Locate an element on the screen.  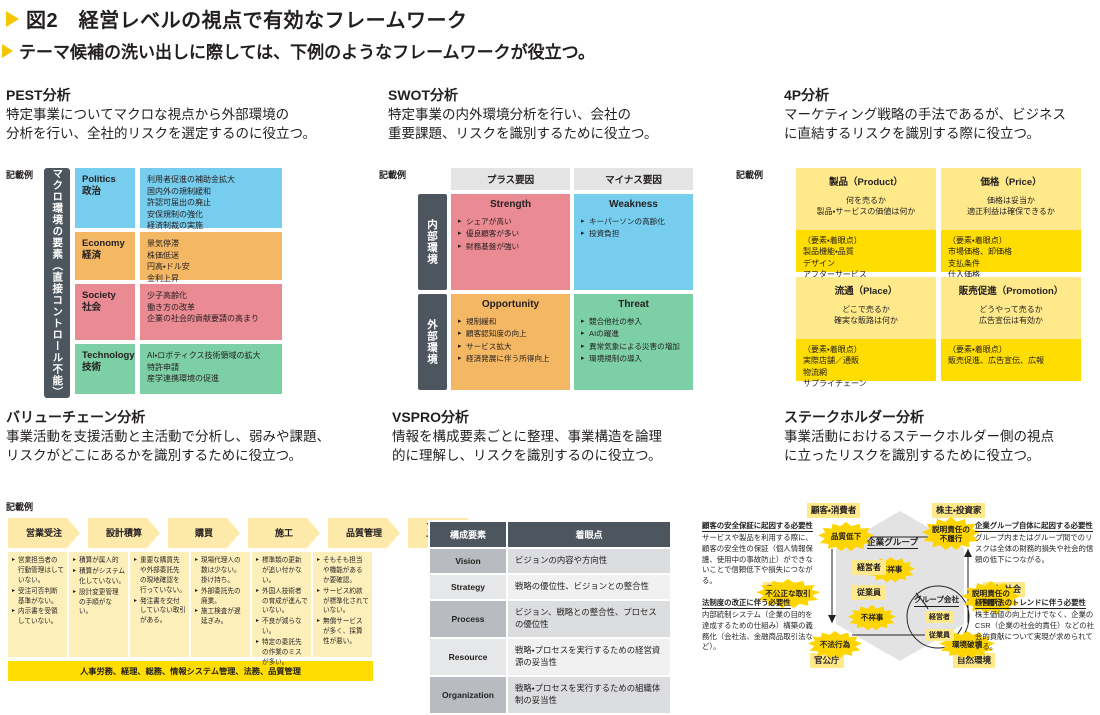
pest-detail-item: 少子高齢化 is located at coordinates (167, 295).